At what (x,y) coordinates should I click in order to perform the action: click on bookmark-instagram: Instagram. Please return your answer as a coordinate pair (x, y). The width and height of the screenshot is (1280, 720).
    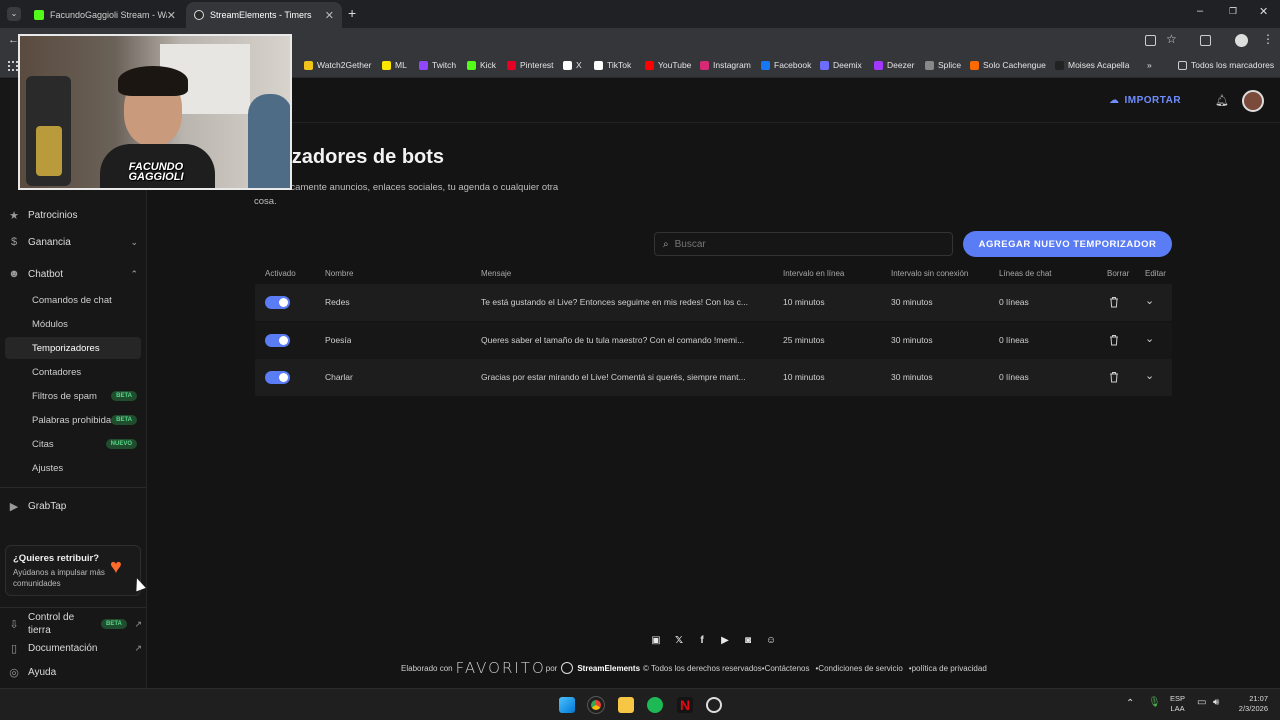
    Looking at the image, I should click on (725, 65).